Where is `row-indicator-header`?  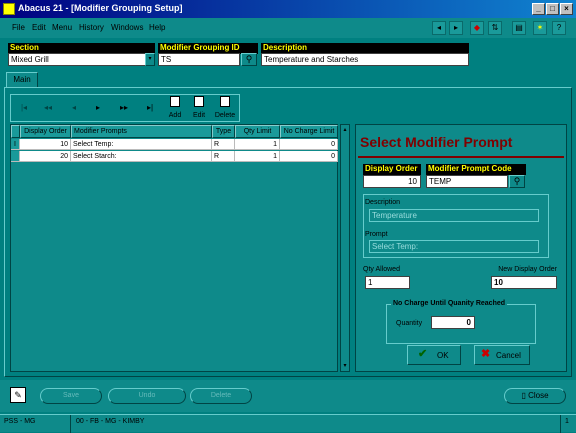
row-indicator-header is located at coordinates (15, 131).